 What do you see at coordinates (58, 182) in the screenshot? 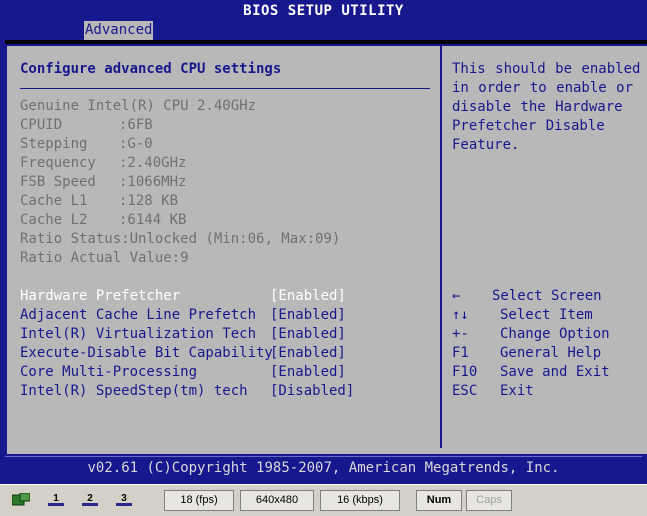
I see `info-label: FSB Speed` at bounding box center [58, 182].